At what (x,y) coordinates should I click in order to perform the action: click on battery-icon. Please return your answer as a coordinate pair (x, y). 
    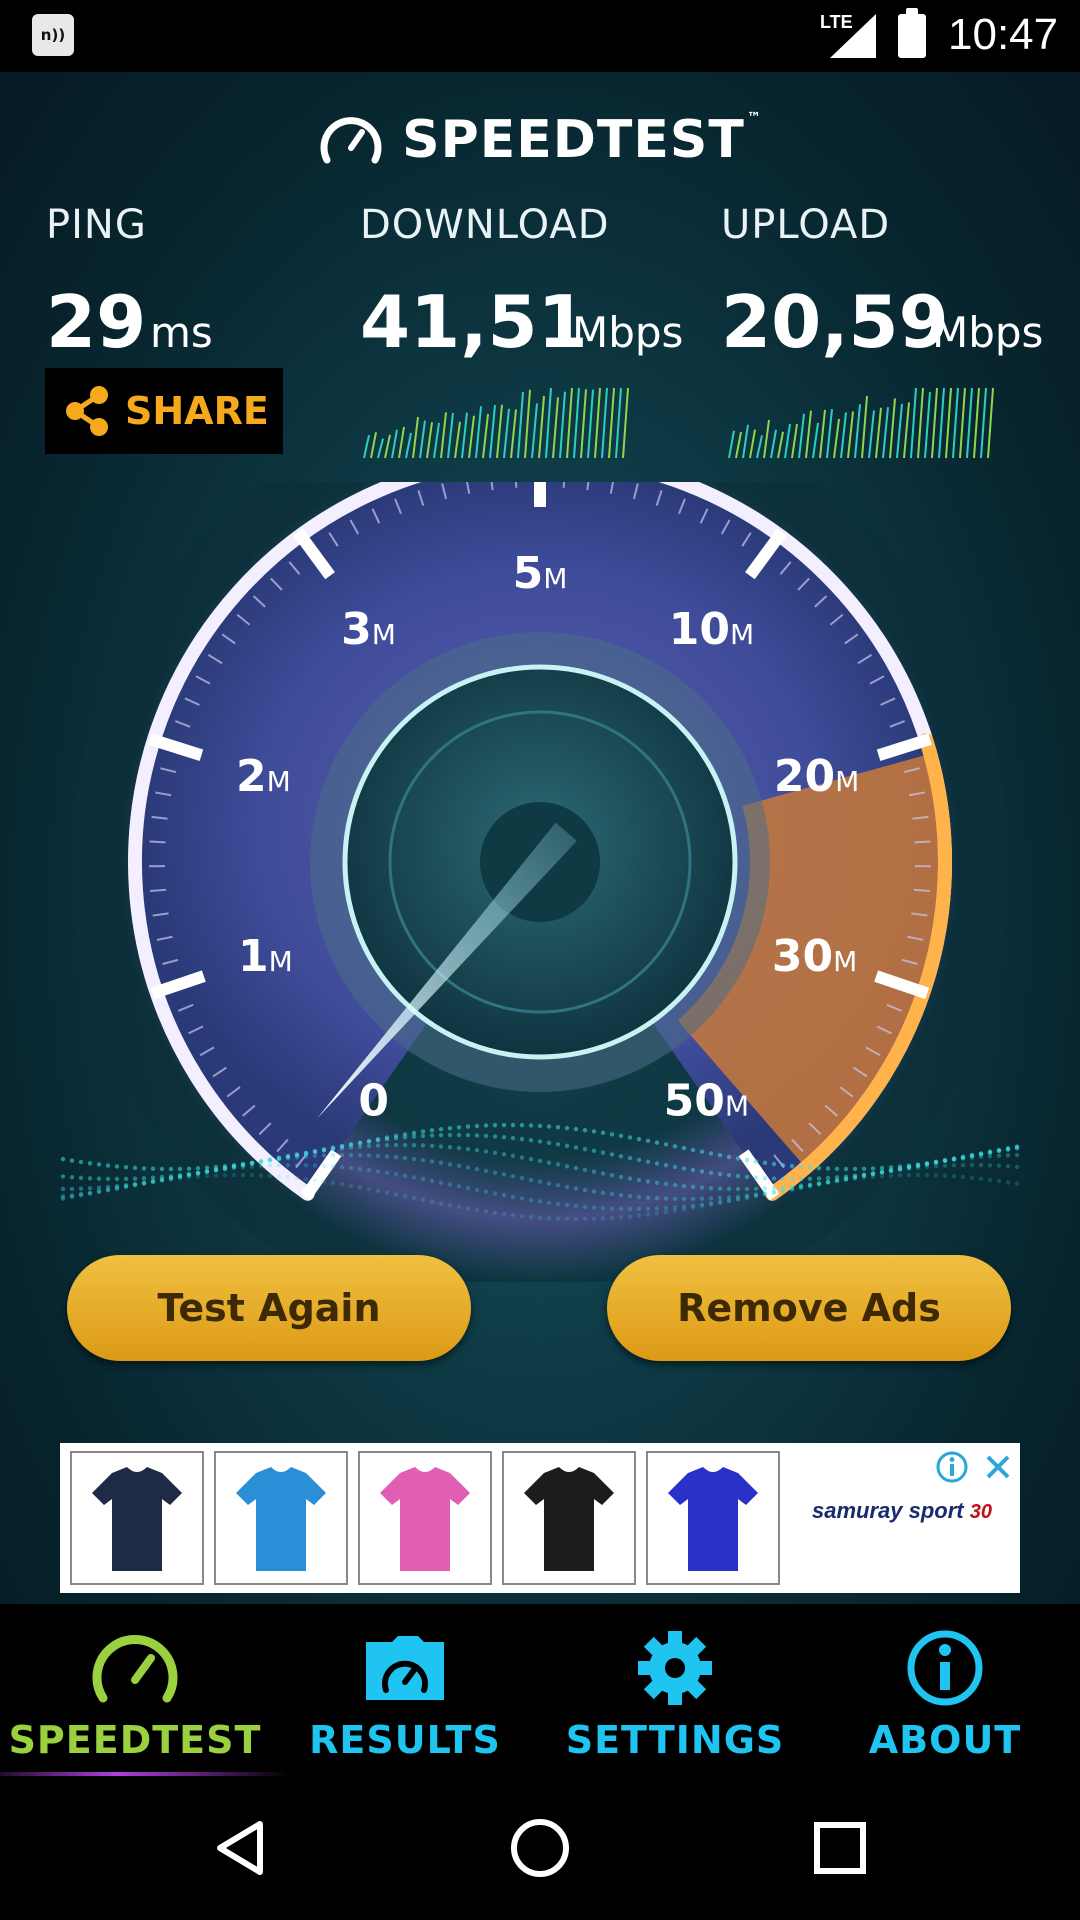
    Looking at the image, I should click on (912, 33).